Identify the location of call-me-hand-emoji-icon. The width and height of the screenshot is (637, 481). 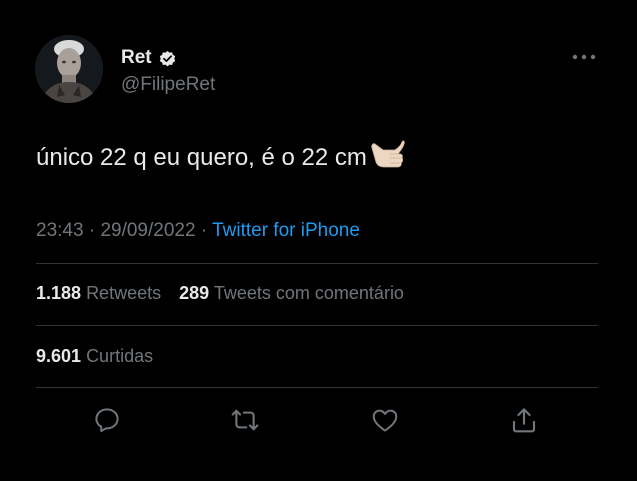
(387, 156).